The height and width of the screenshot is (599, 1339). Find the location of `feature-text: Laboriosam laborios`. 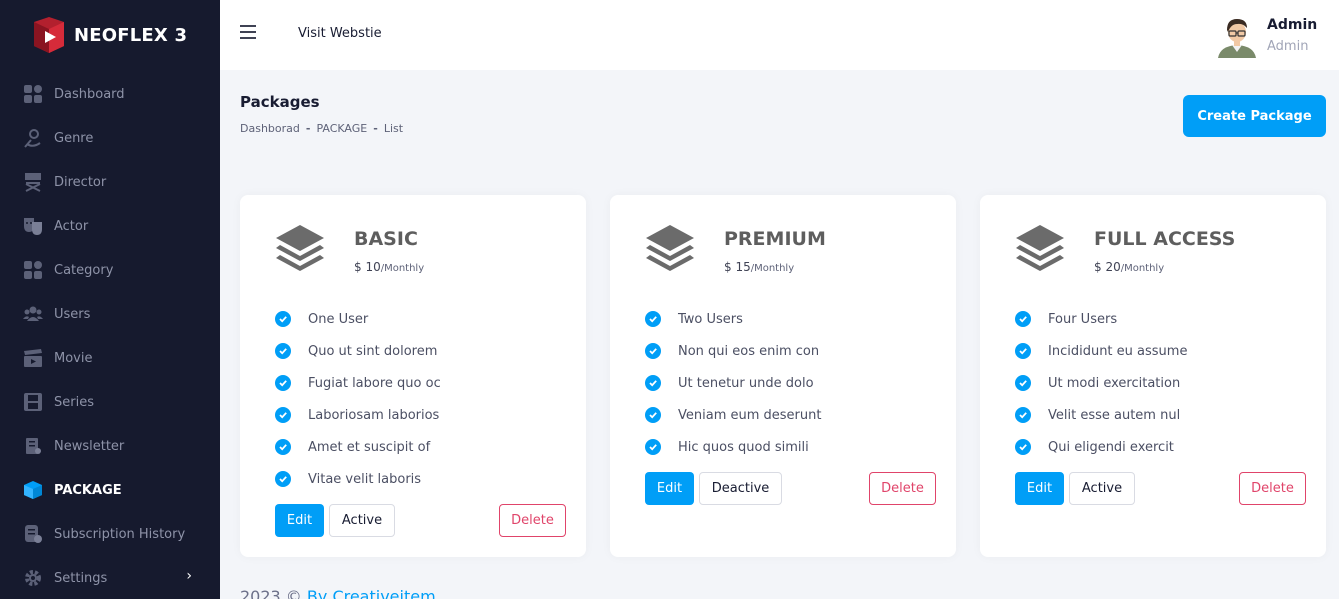

feature-text: Laboriosam laborios is located at coordinates (374, 415).